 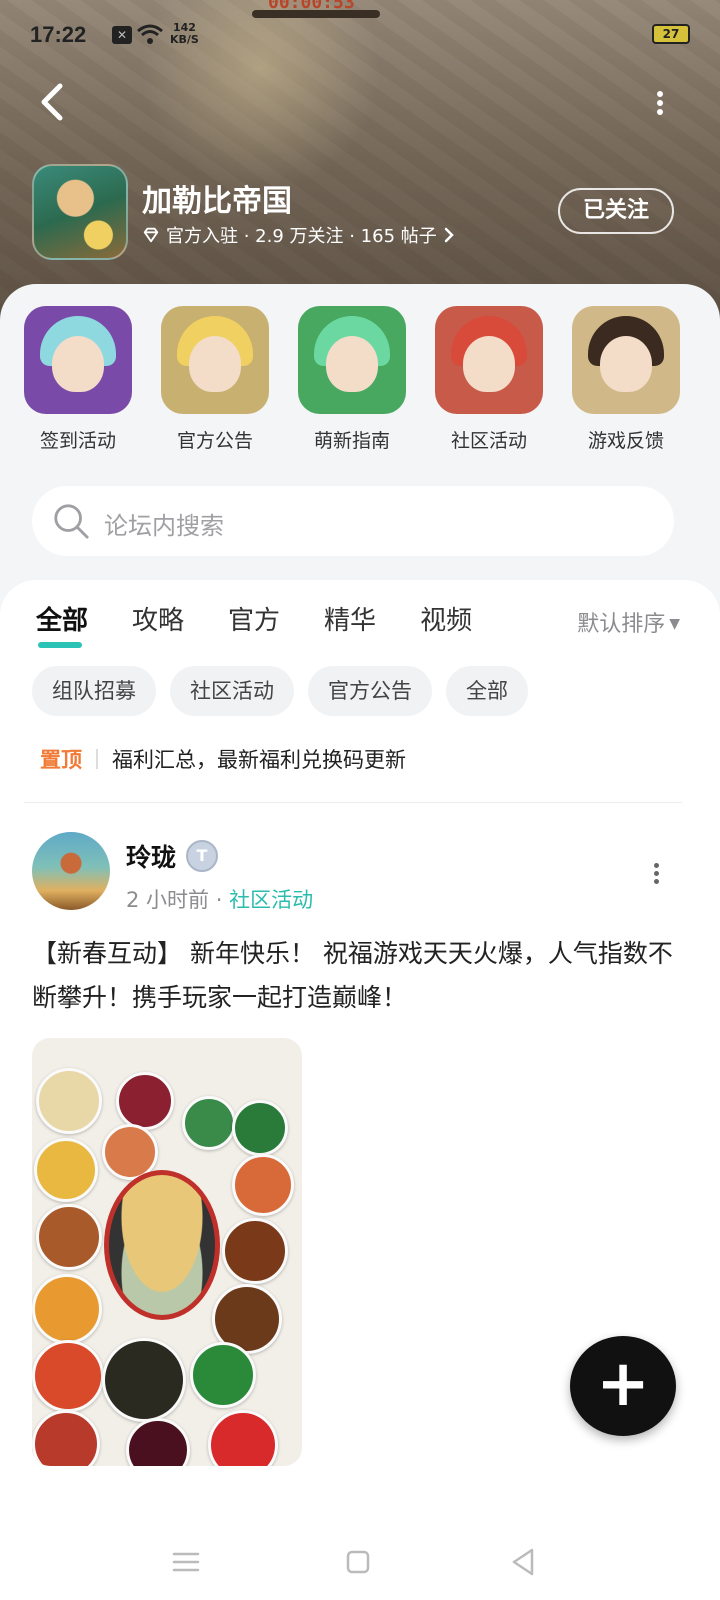 I want to click on network-speed: 142 KB/S, so click(x=184, y=34).